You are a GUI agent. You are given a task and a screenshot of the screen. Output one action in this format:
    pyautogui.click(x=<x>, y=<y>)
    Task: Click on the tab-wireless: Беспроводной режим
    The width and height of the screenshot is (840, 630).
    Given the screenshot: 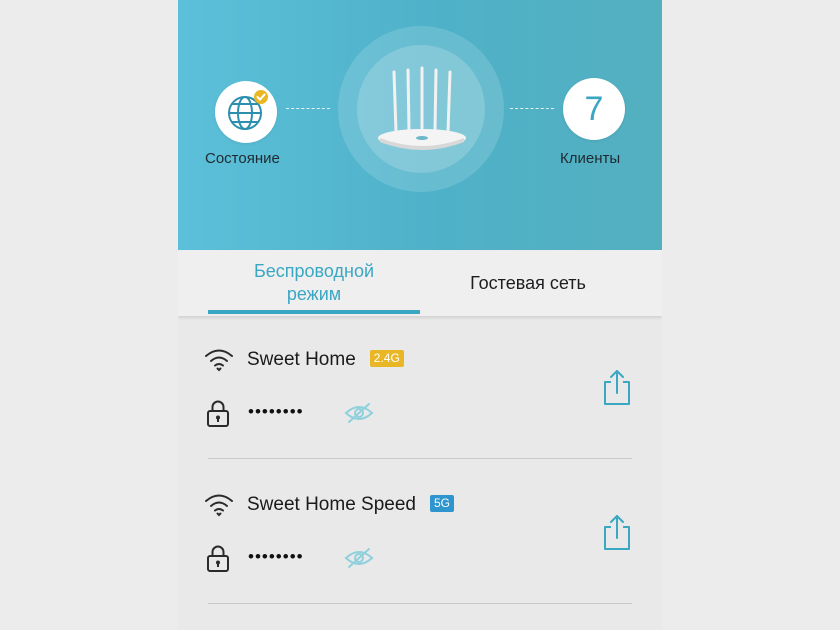 What is the action you would take?
    pyautogui.click(x=314, y=283)
    